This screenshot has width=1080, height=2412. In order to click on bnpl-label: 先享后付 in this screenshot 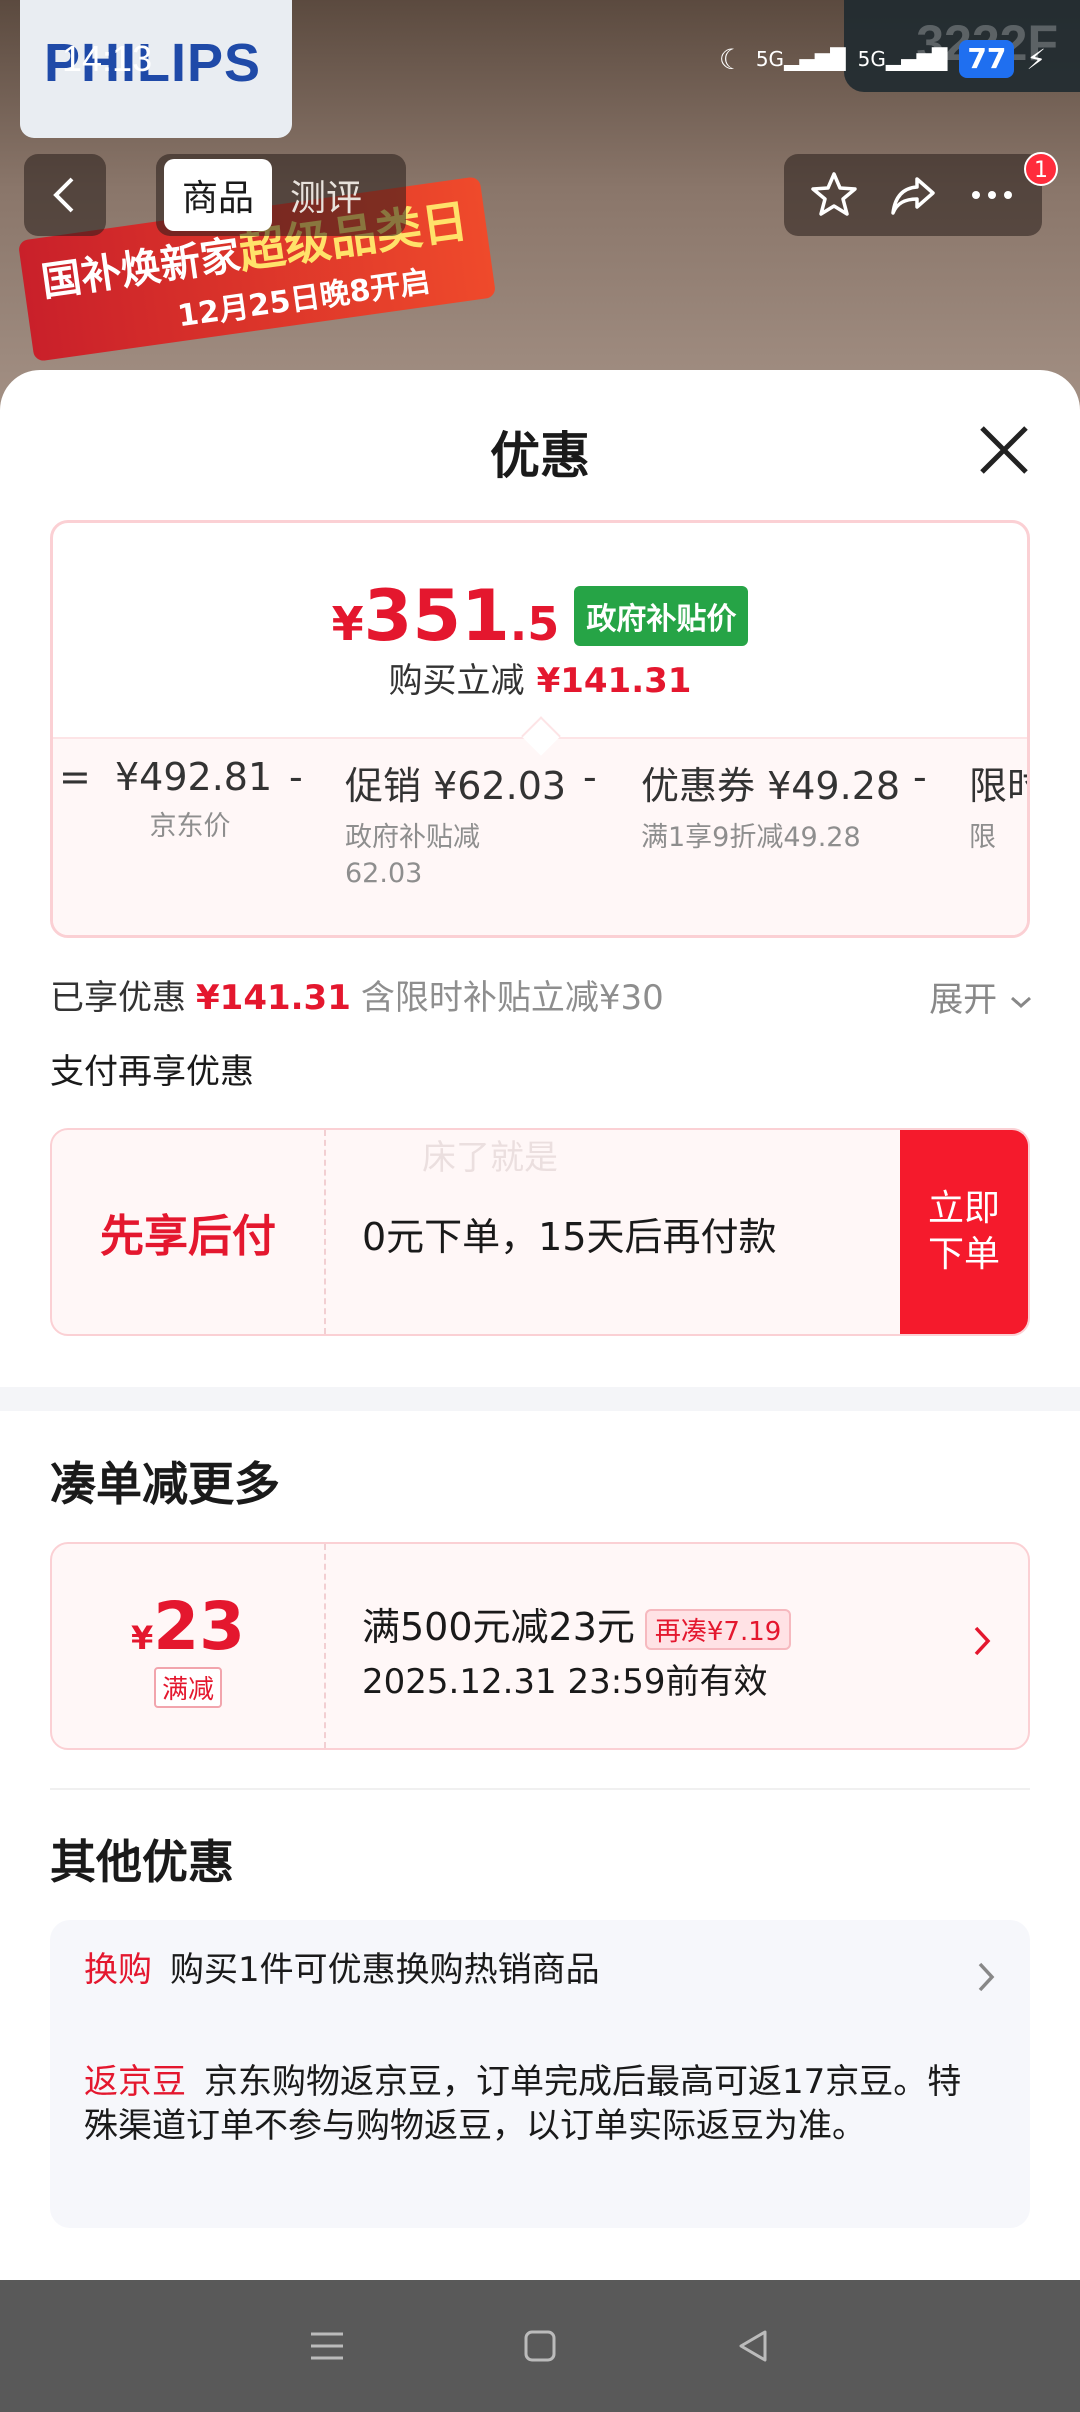, I will do `click(189, 1232)`.